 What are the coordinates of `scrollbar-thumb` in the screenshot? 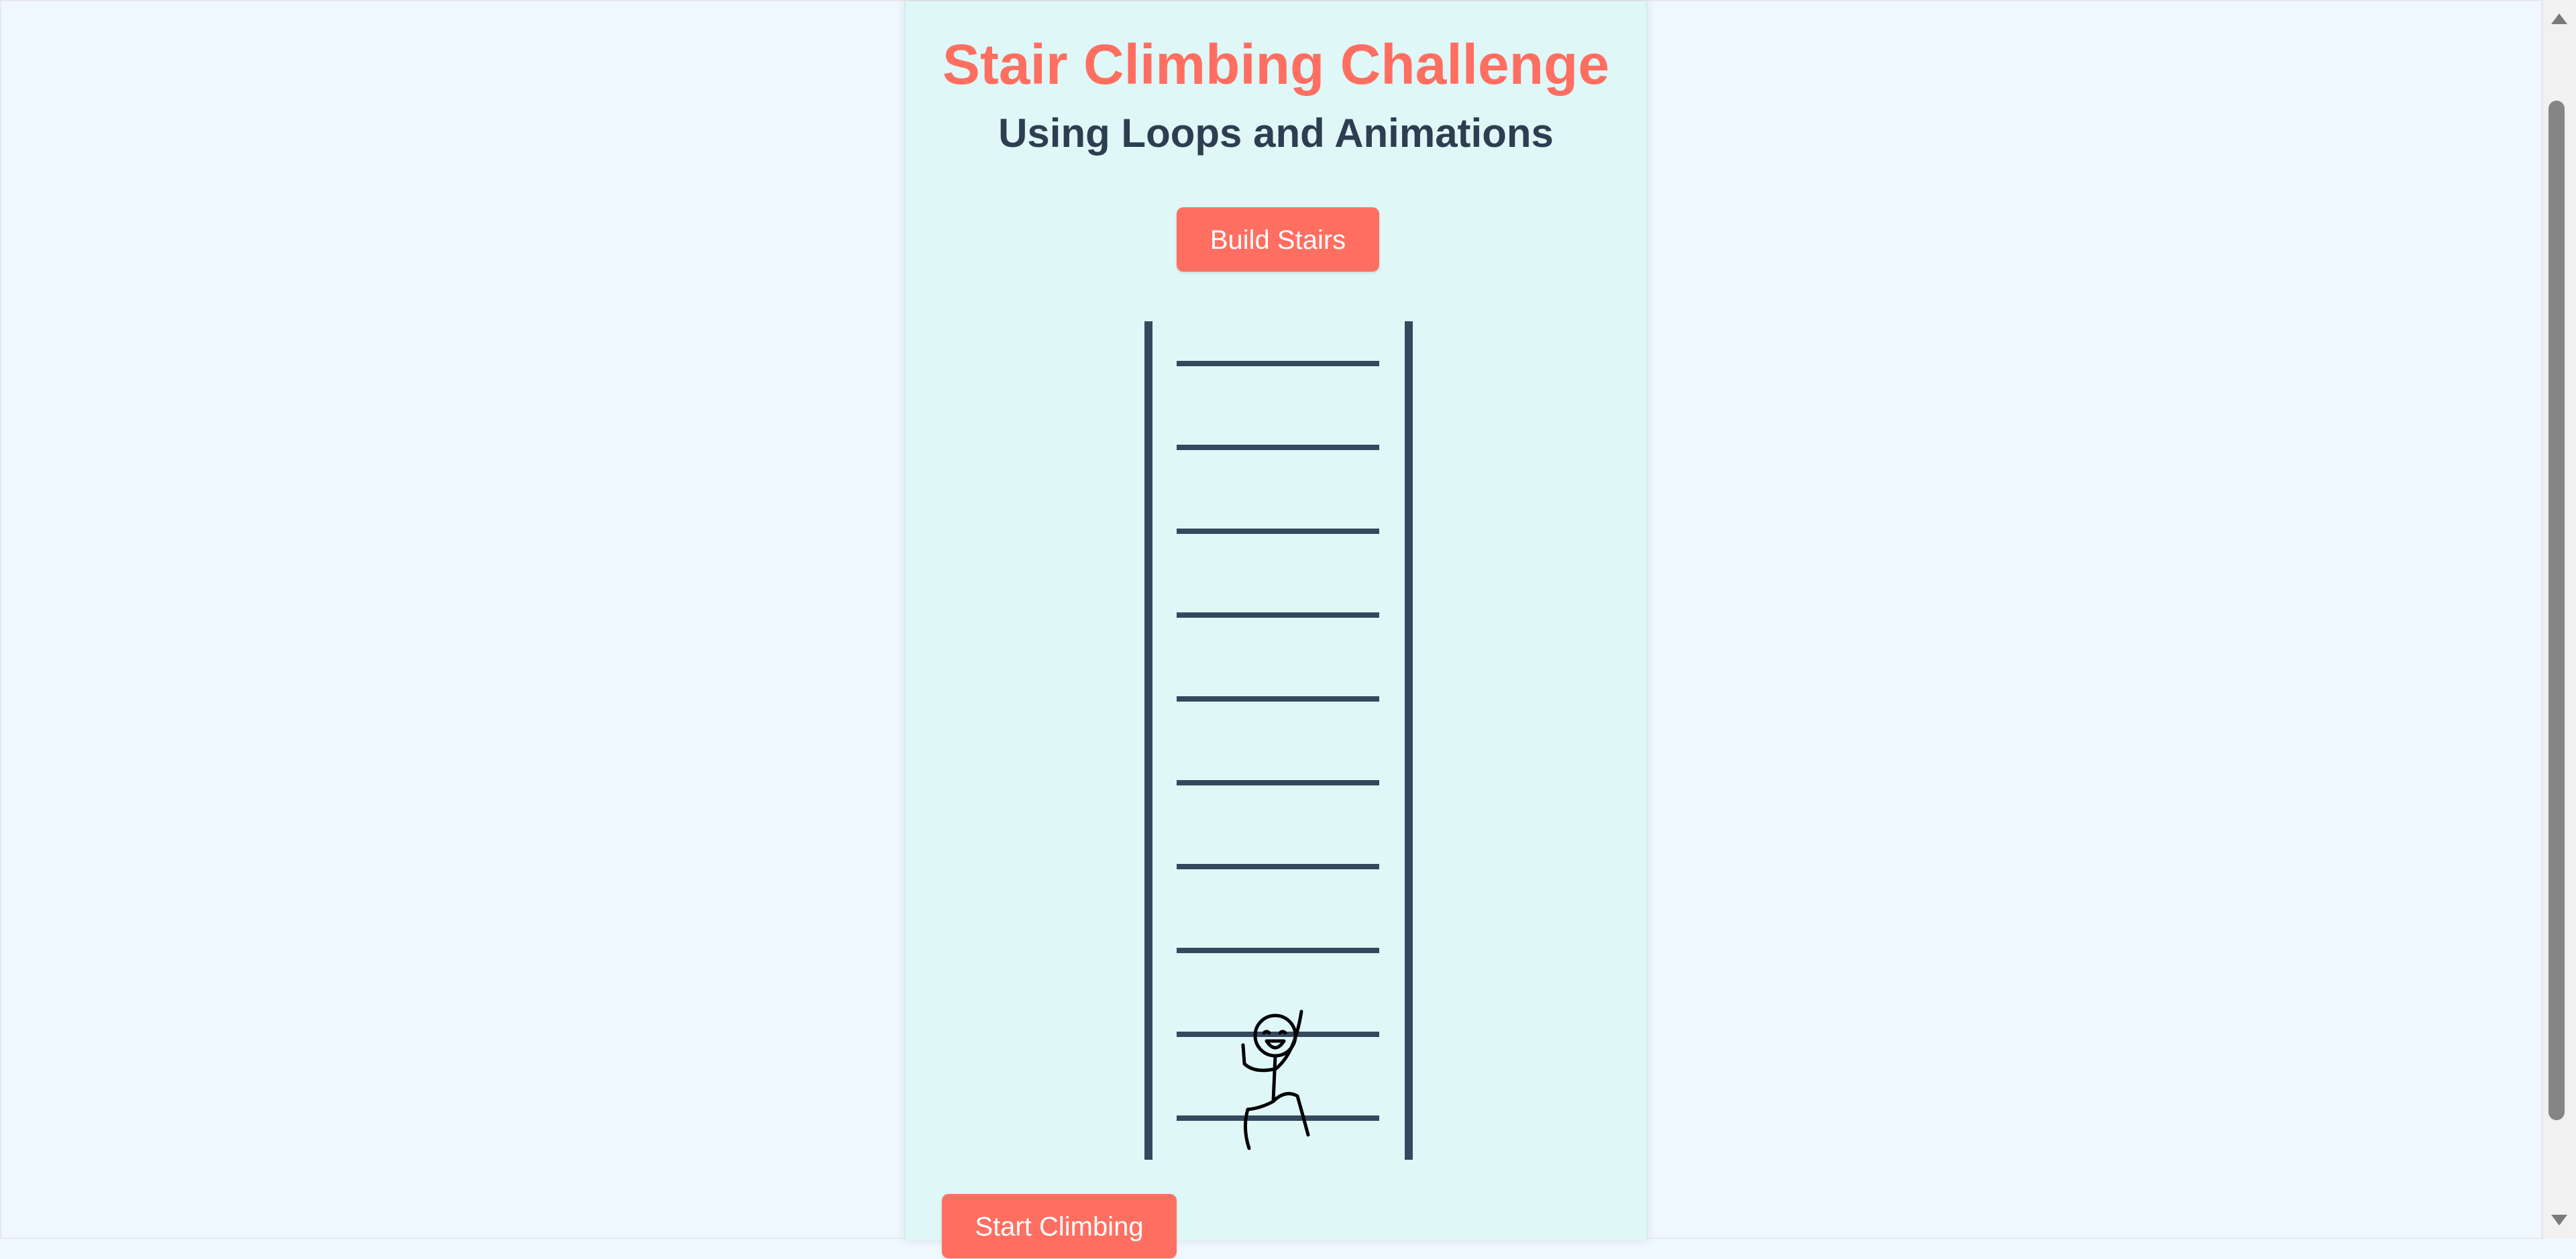 It's located at (2556, 610).